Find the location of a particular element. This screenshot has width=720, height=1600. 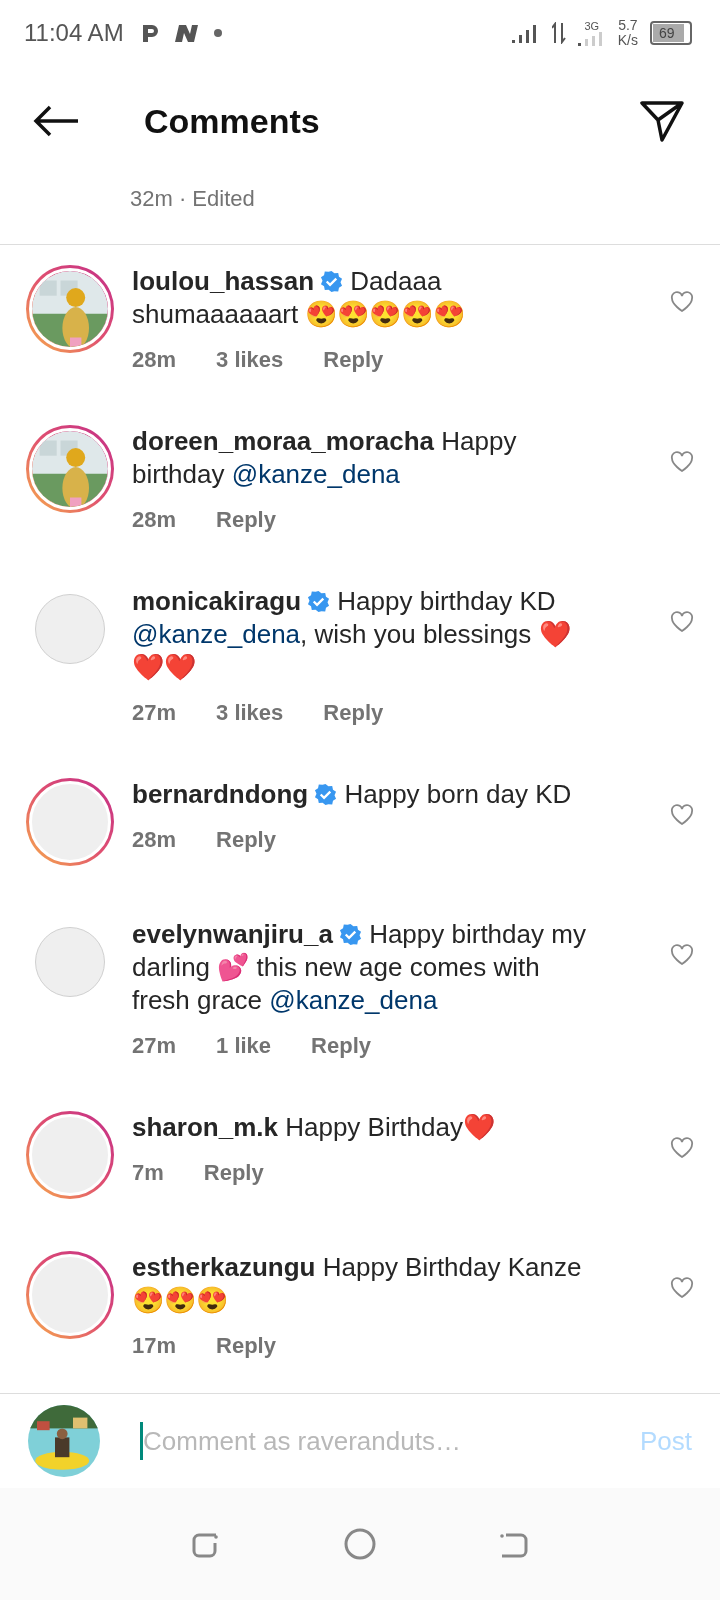

comment-text: monicakiragu Happy birthday KD @kanze_dena, wish you blessings ❤❤❤ is located at coordinates (352, 634).